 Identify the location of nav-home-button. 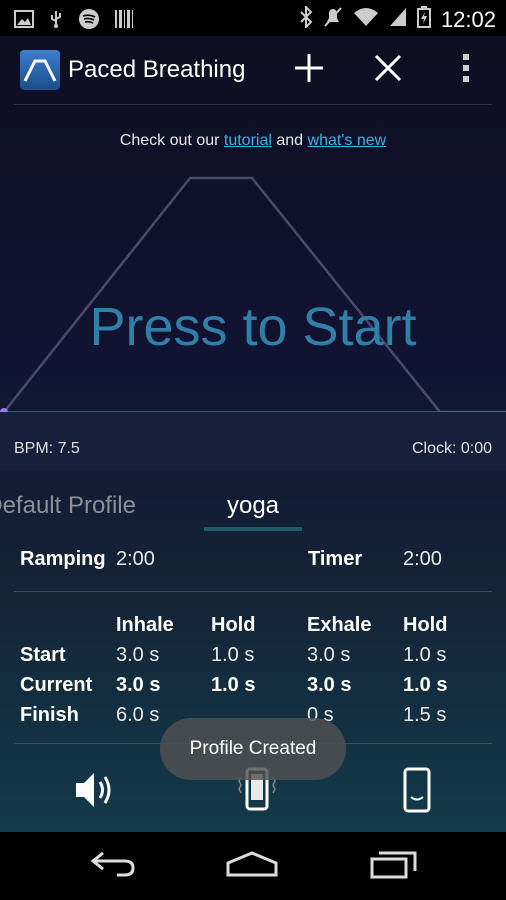
(252, 866).